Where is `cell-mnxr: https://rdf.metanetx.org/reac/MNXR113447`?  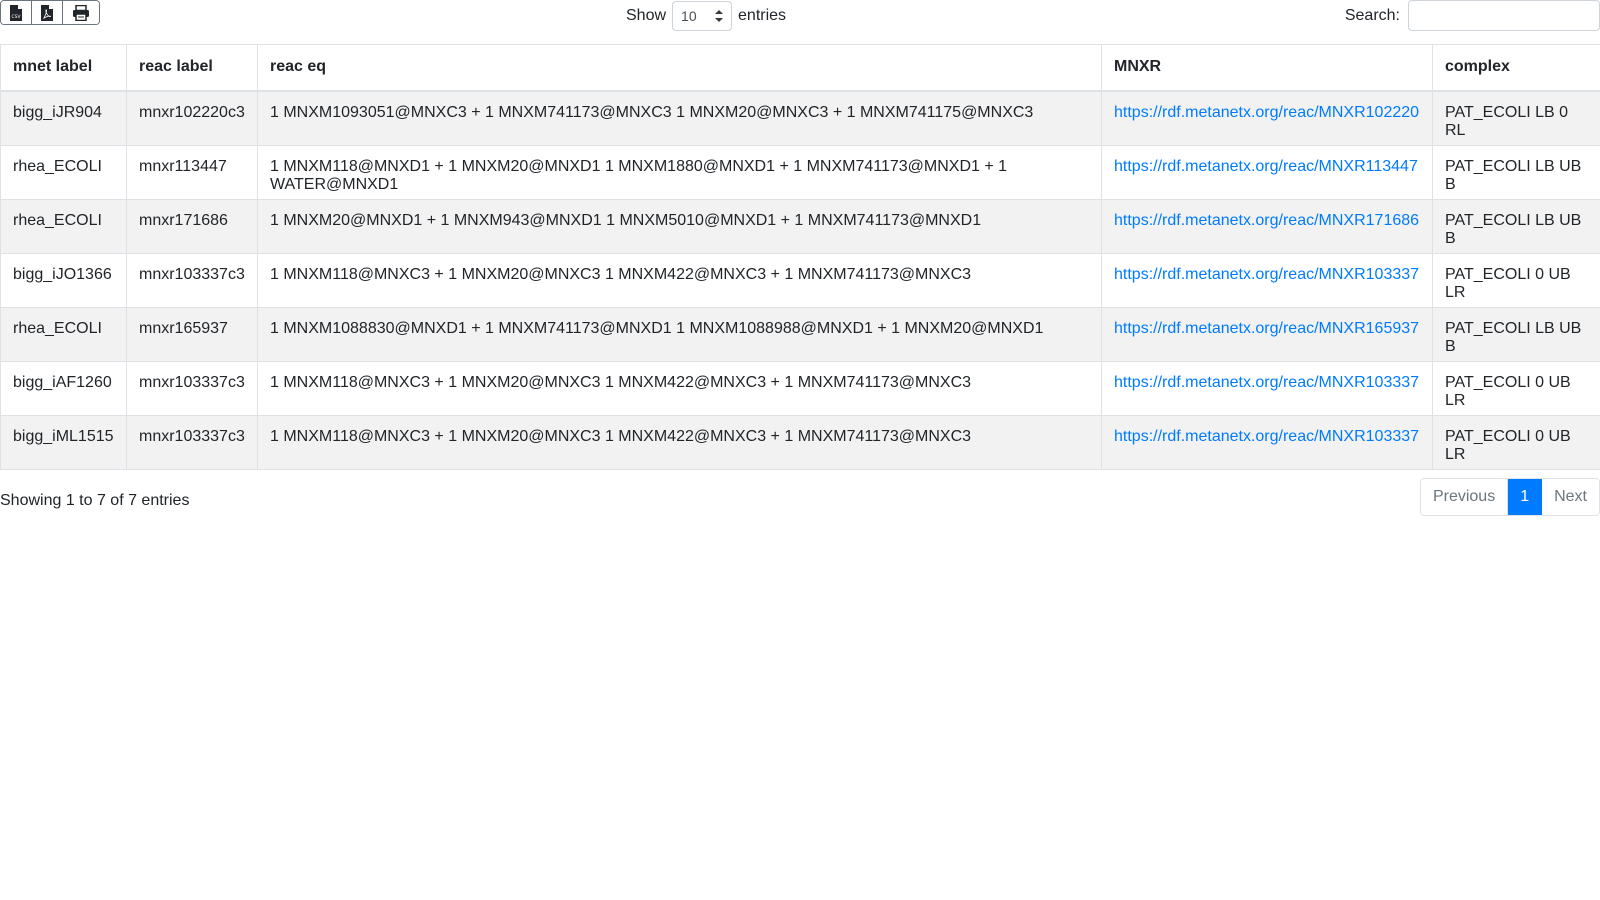
cell-mnxr: https://rdf.metanetx.org/reac/MNXR113447 is located at coordinates (1267, 172).